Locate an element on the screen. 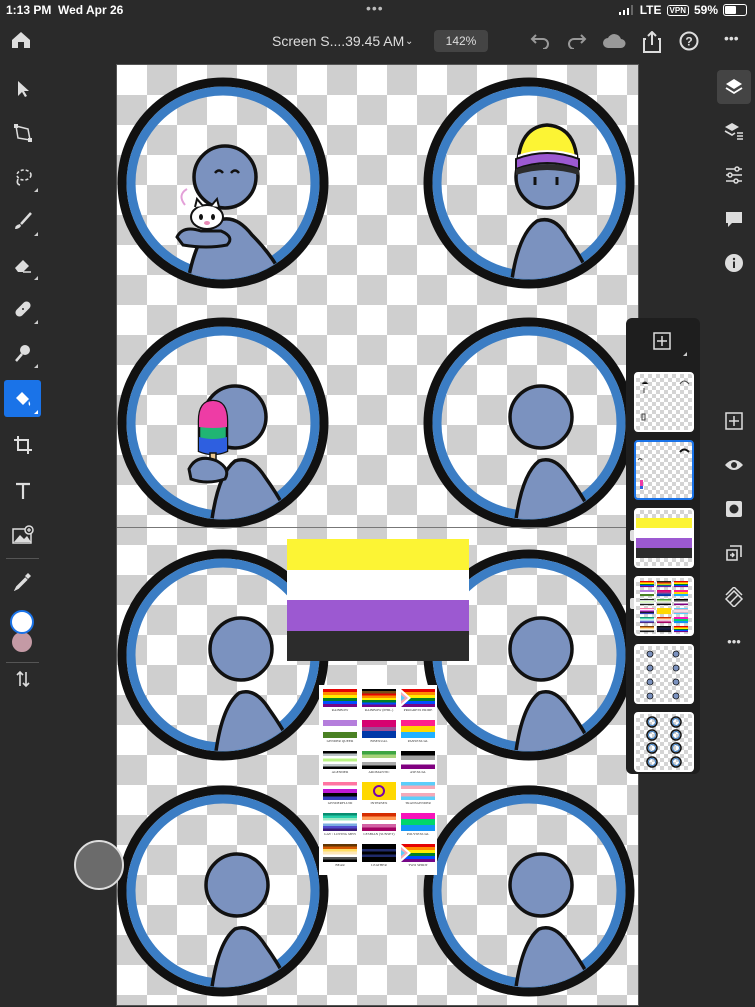 Image resolution: width=755 pixels, height=1007 pixels. pride-flag-label: BISEXUAL is located at coordinates (379, 741).